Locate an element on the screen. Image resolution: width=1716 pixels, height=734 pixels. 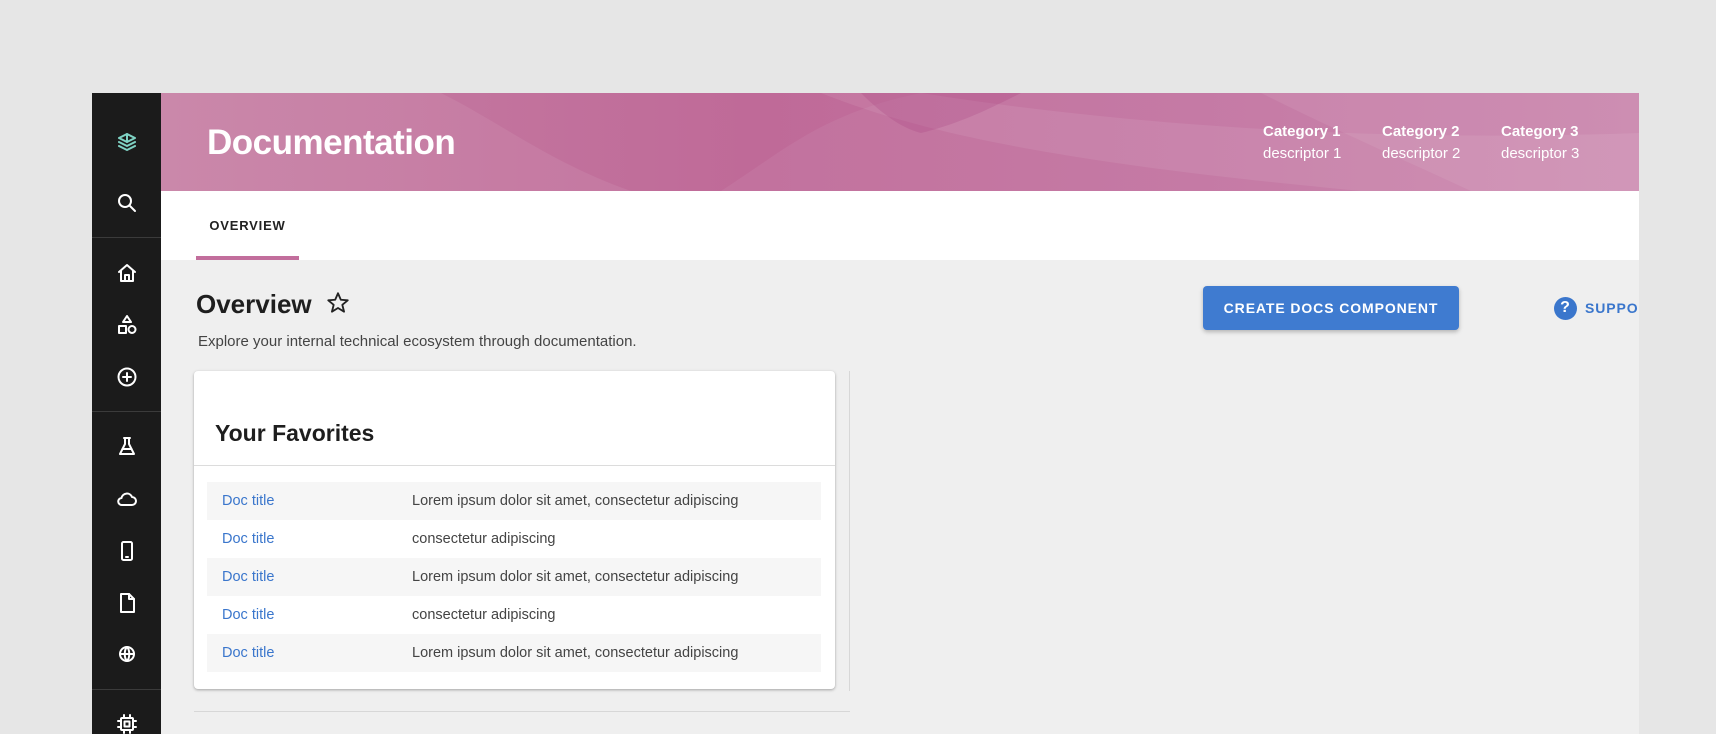
header-title: Documentation is located at coordinates (331, 142).